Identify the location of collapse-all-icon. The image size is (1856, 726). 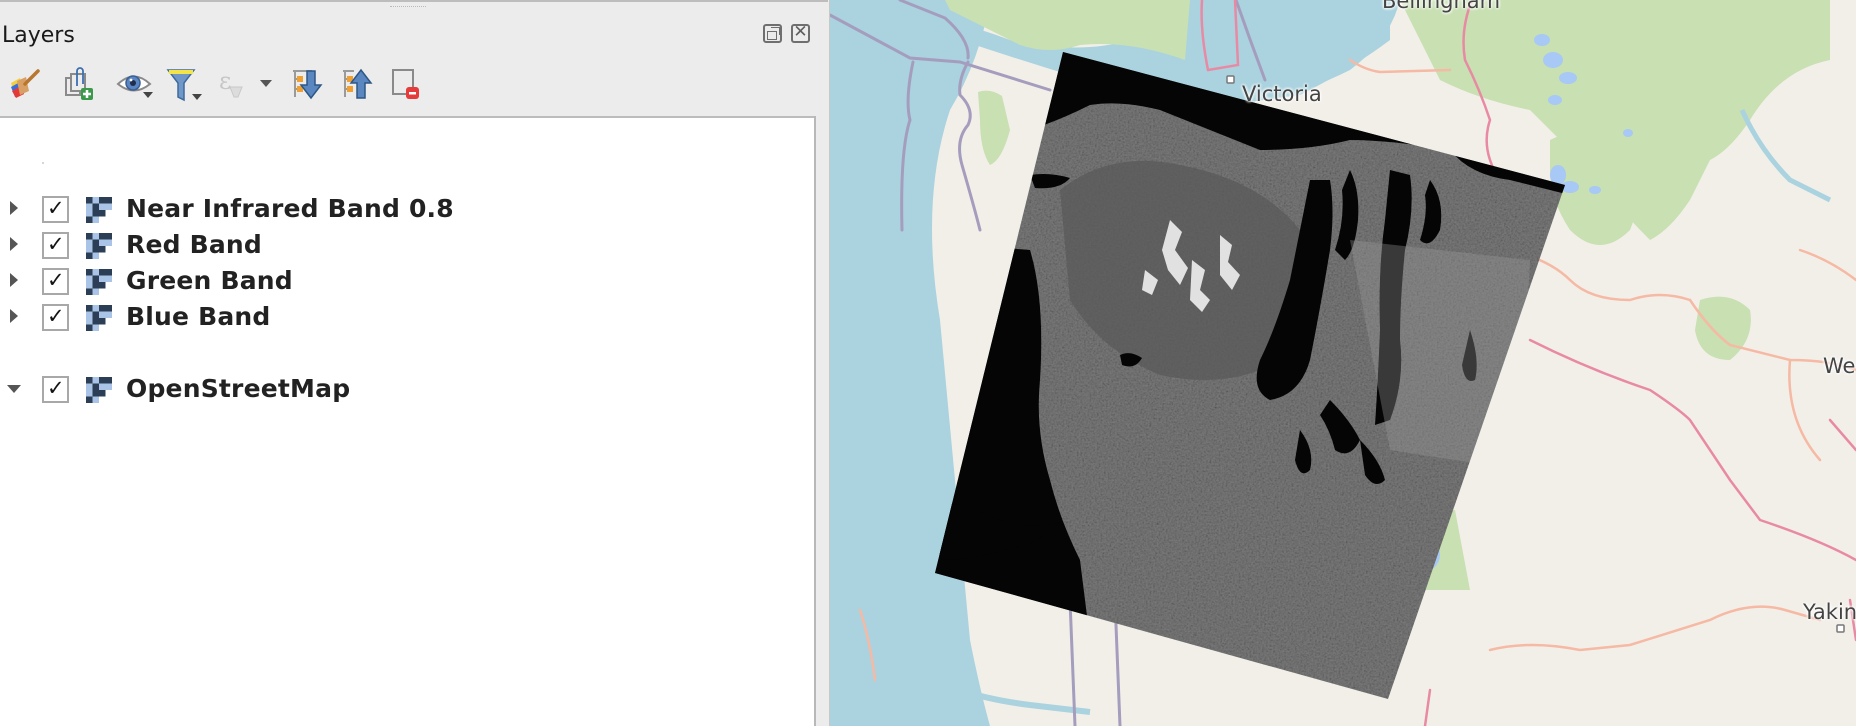
(358, 83).